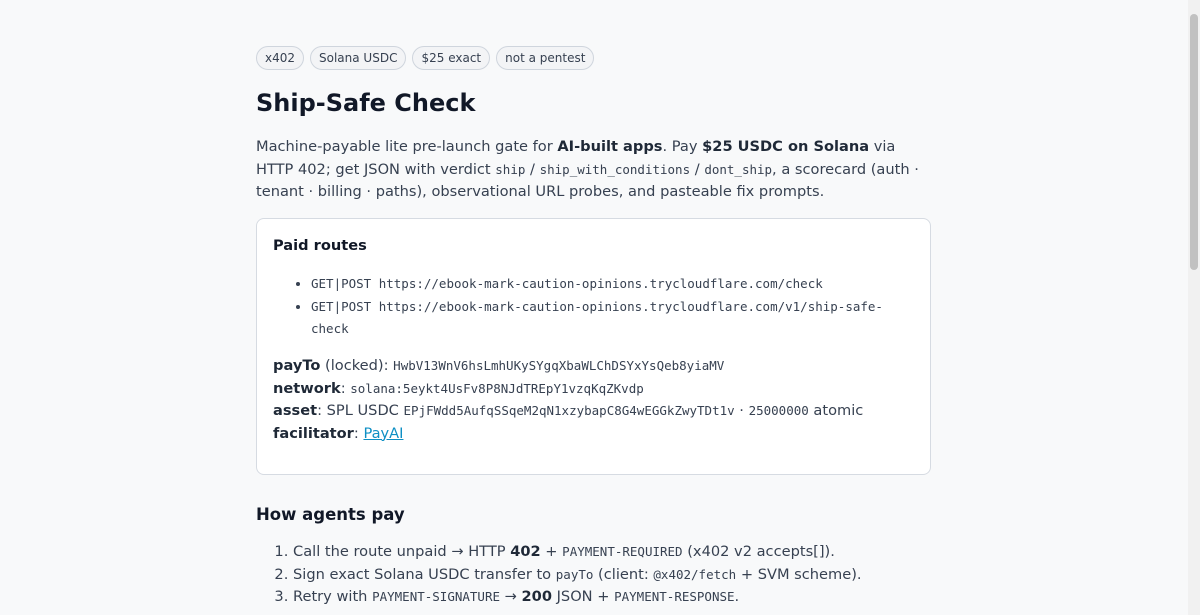  Describe the element at coordinates (360, 410) in the screenshot. I see `asset-text: : SPL USDC` at that location.